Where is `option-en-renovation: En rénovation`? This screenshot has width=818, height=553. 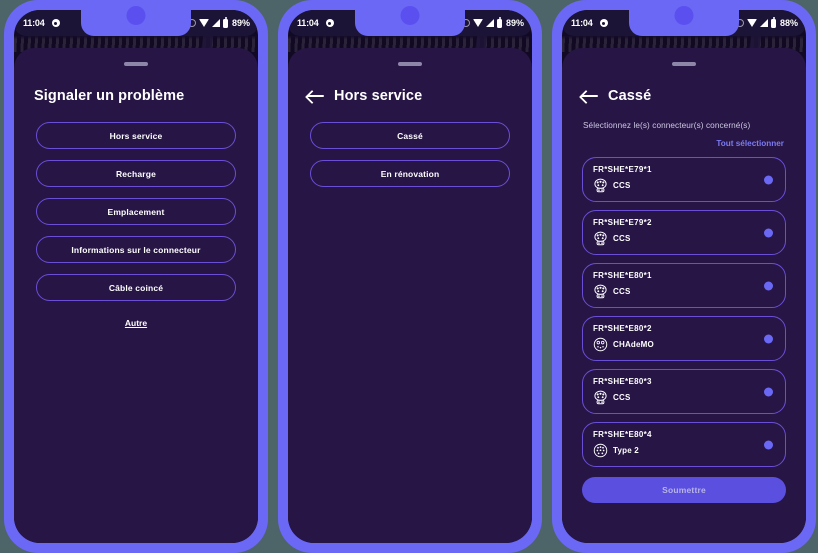
option-en-renovation: En rénovation is located at coordinates (410, 173).